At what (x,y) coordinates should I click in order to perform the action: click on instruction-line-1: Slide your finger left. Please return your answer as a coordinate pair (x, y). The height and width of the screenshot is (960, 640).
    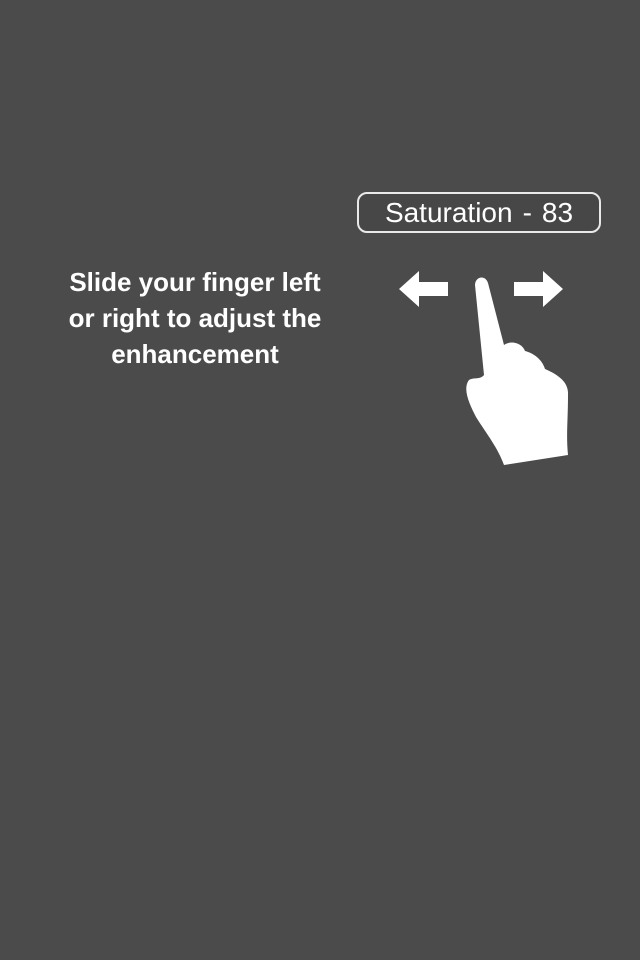
    Looking at the image, I should click on (195, 282).